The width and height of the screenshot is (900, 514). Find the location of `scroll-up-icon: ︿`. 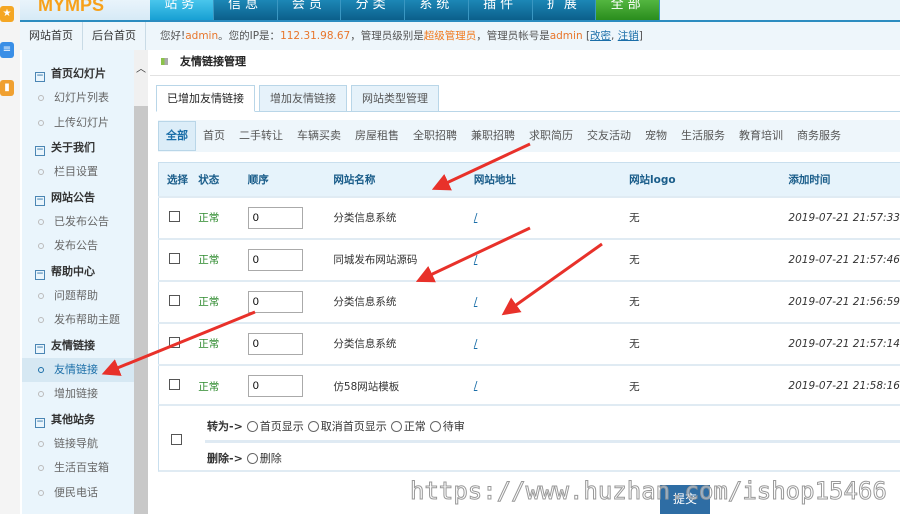

scroll-up-icon: ︿ is located at coordinates (141, 67).